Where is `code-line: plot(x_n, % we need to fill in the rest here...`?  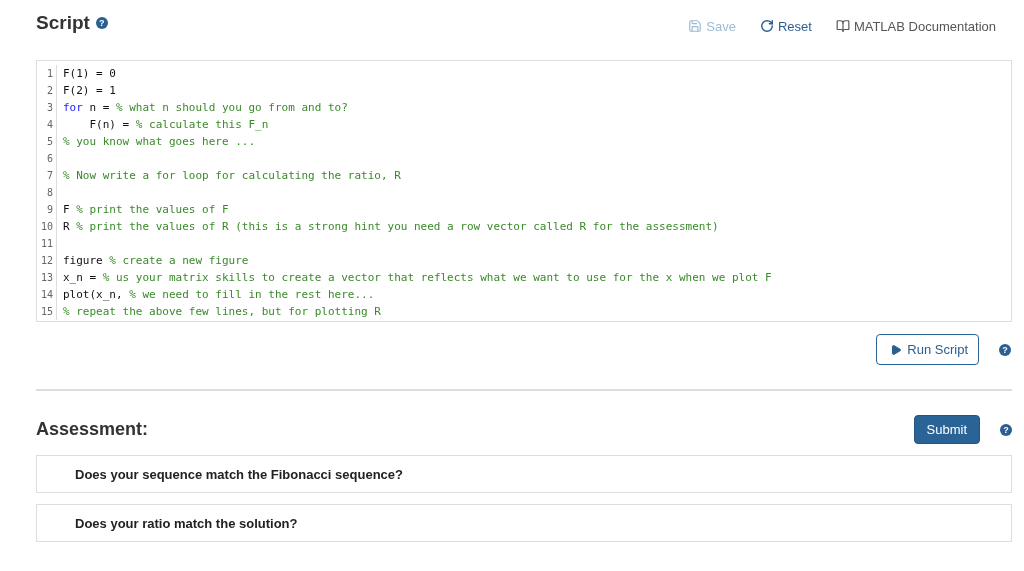 code-line: plot(x_n, % we need to fill in the rest here... is located at coordinates (219, 294).